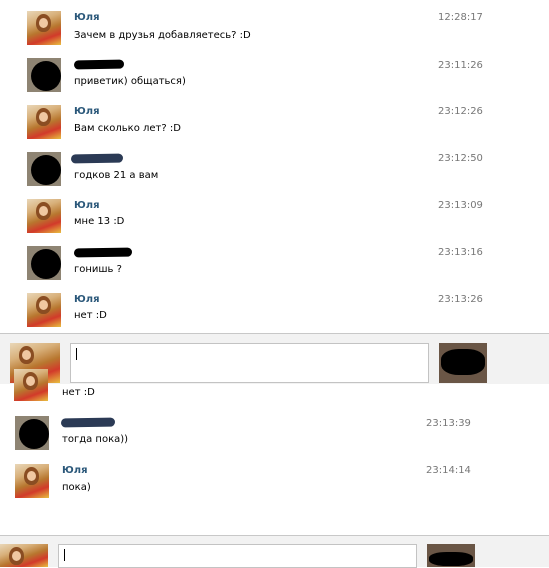  Describe the element at coordinates (116, 175) in the screenshot. I see `message-text: годков 21 а вам` at that location.